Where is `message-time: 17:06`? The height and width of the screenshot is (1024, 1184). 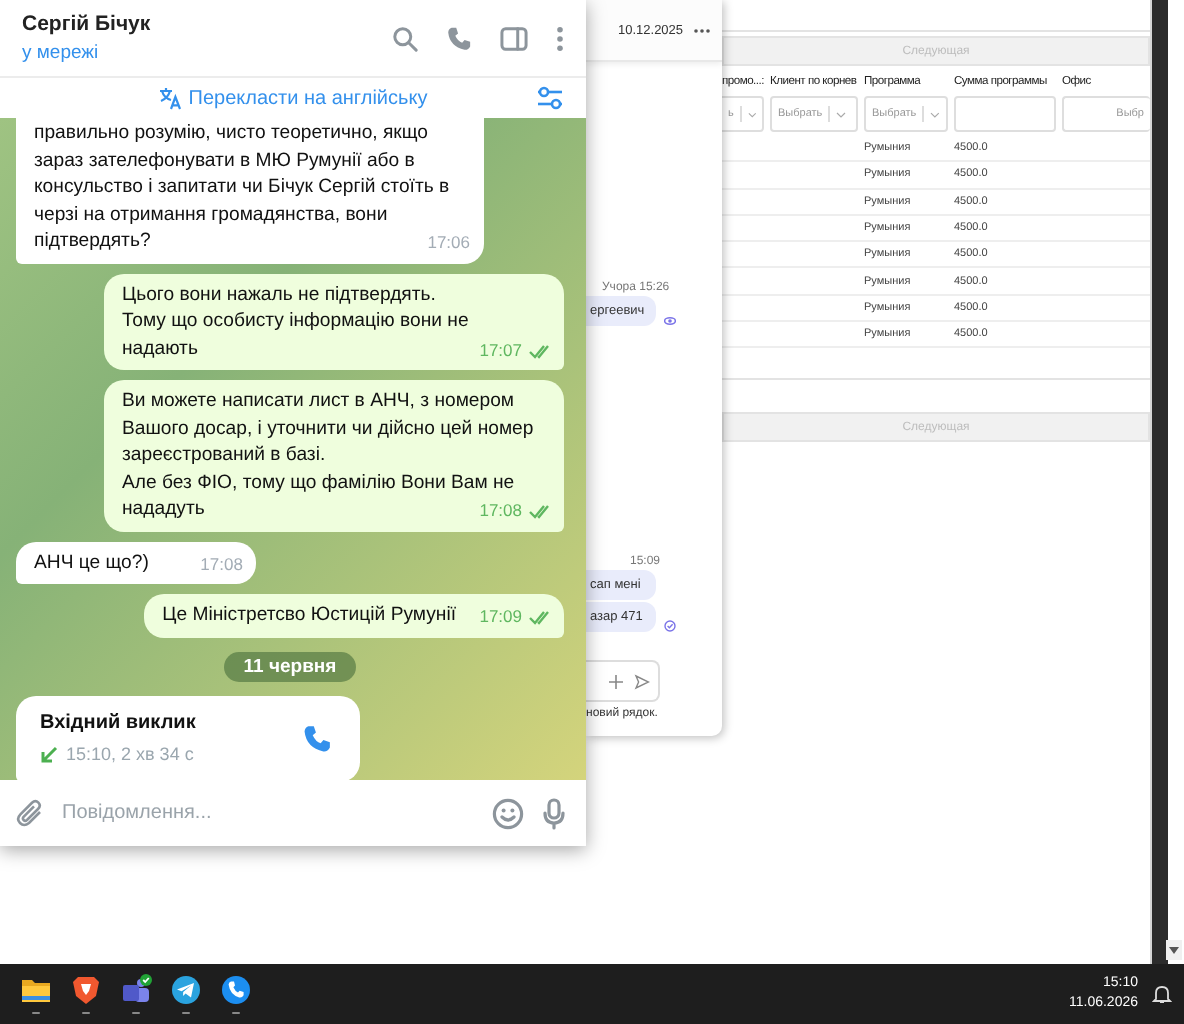
message-time: 17:06 is located at coordinates (448, 243).